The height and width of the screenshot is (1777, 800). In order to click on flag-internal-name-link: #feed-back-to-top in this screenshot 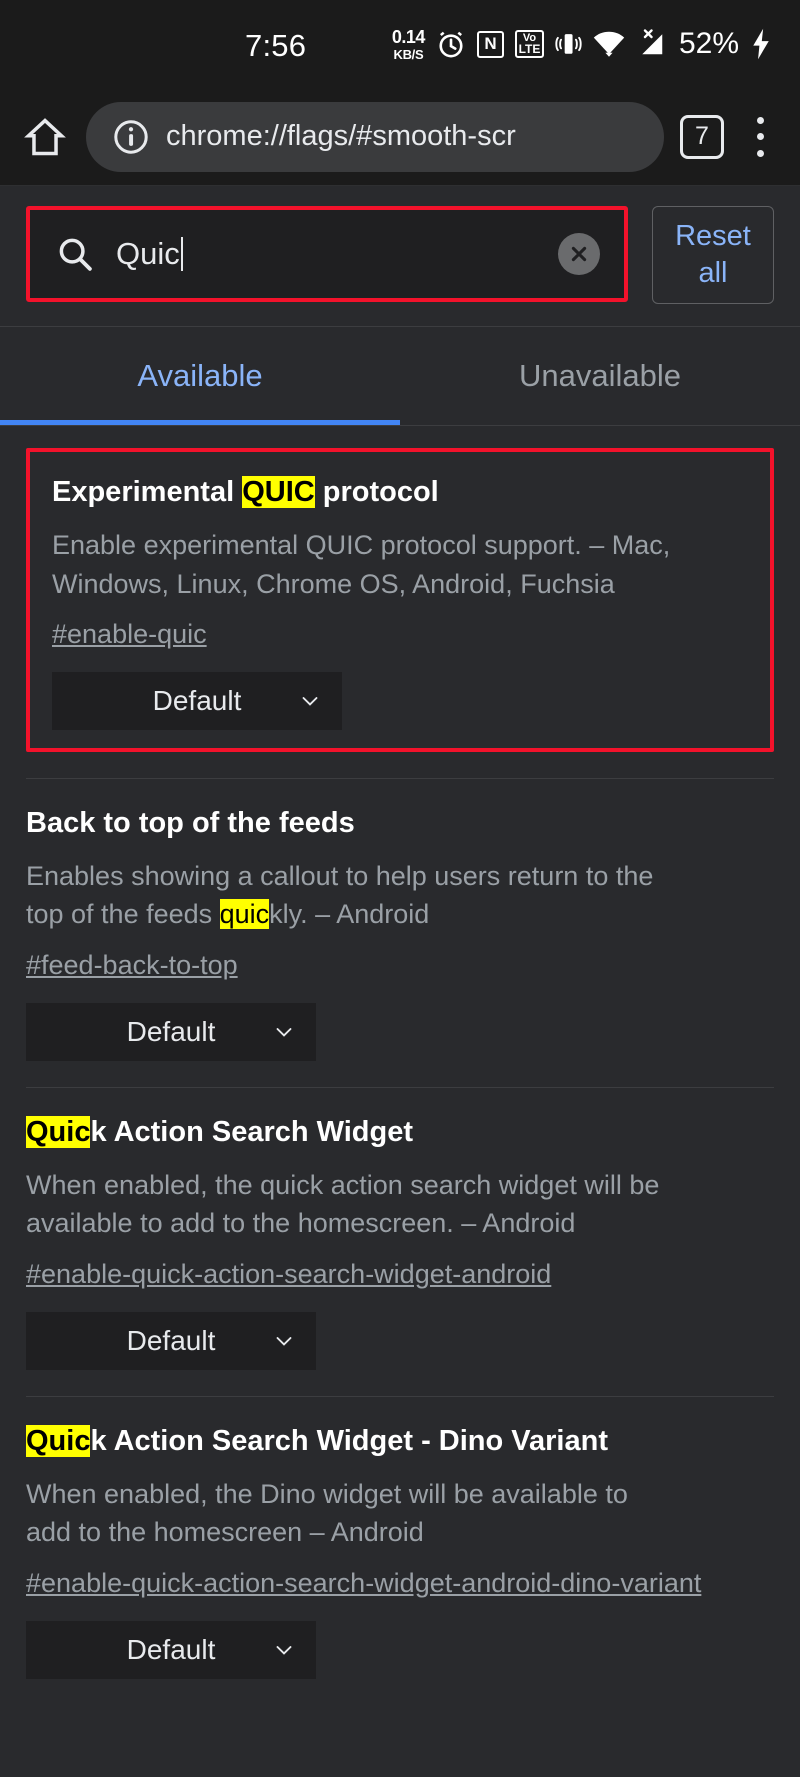, I will do `click(132, 965)`.